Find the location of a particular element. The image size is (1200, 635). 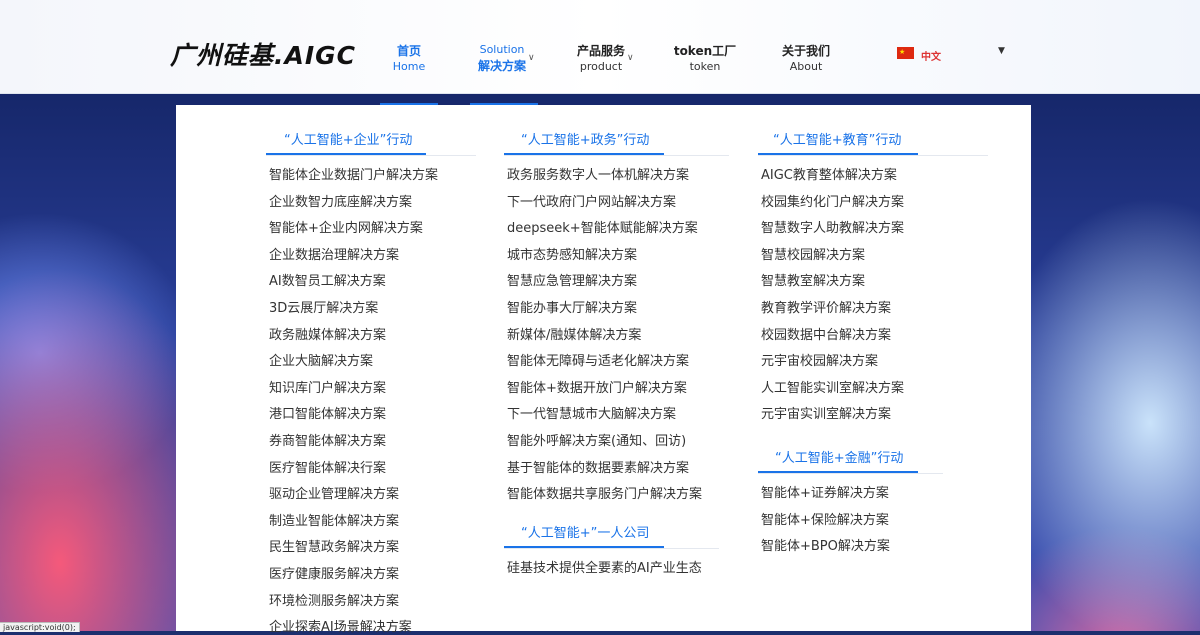

section-title-education: “人工智能+教育”行动 is located at coordinates (837, 140).